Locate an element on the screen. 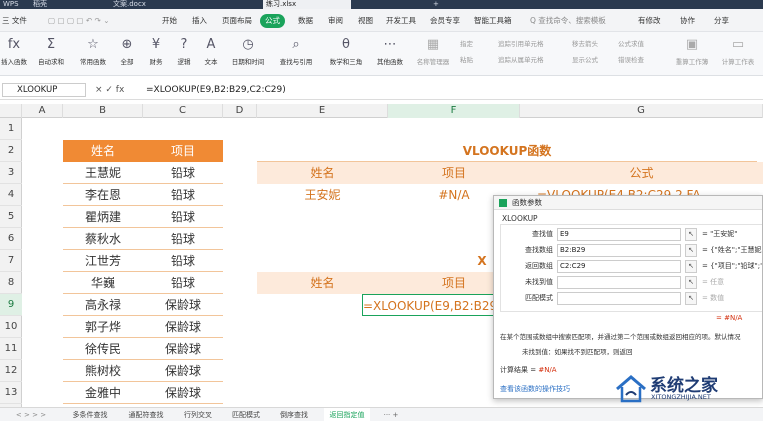  table-row-name: 徐传民 is located at coordinates (103, 349).